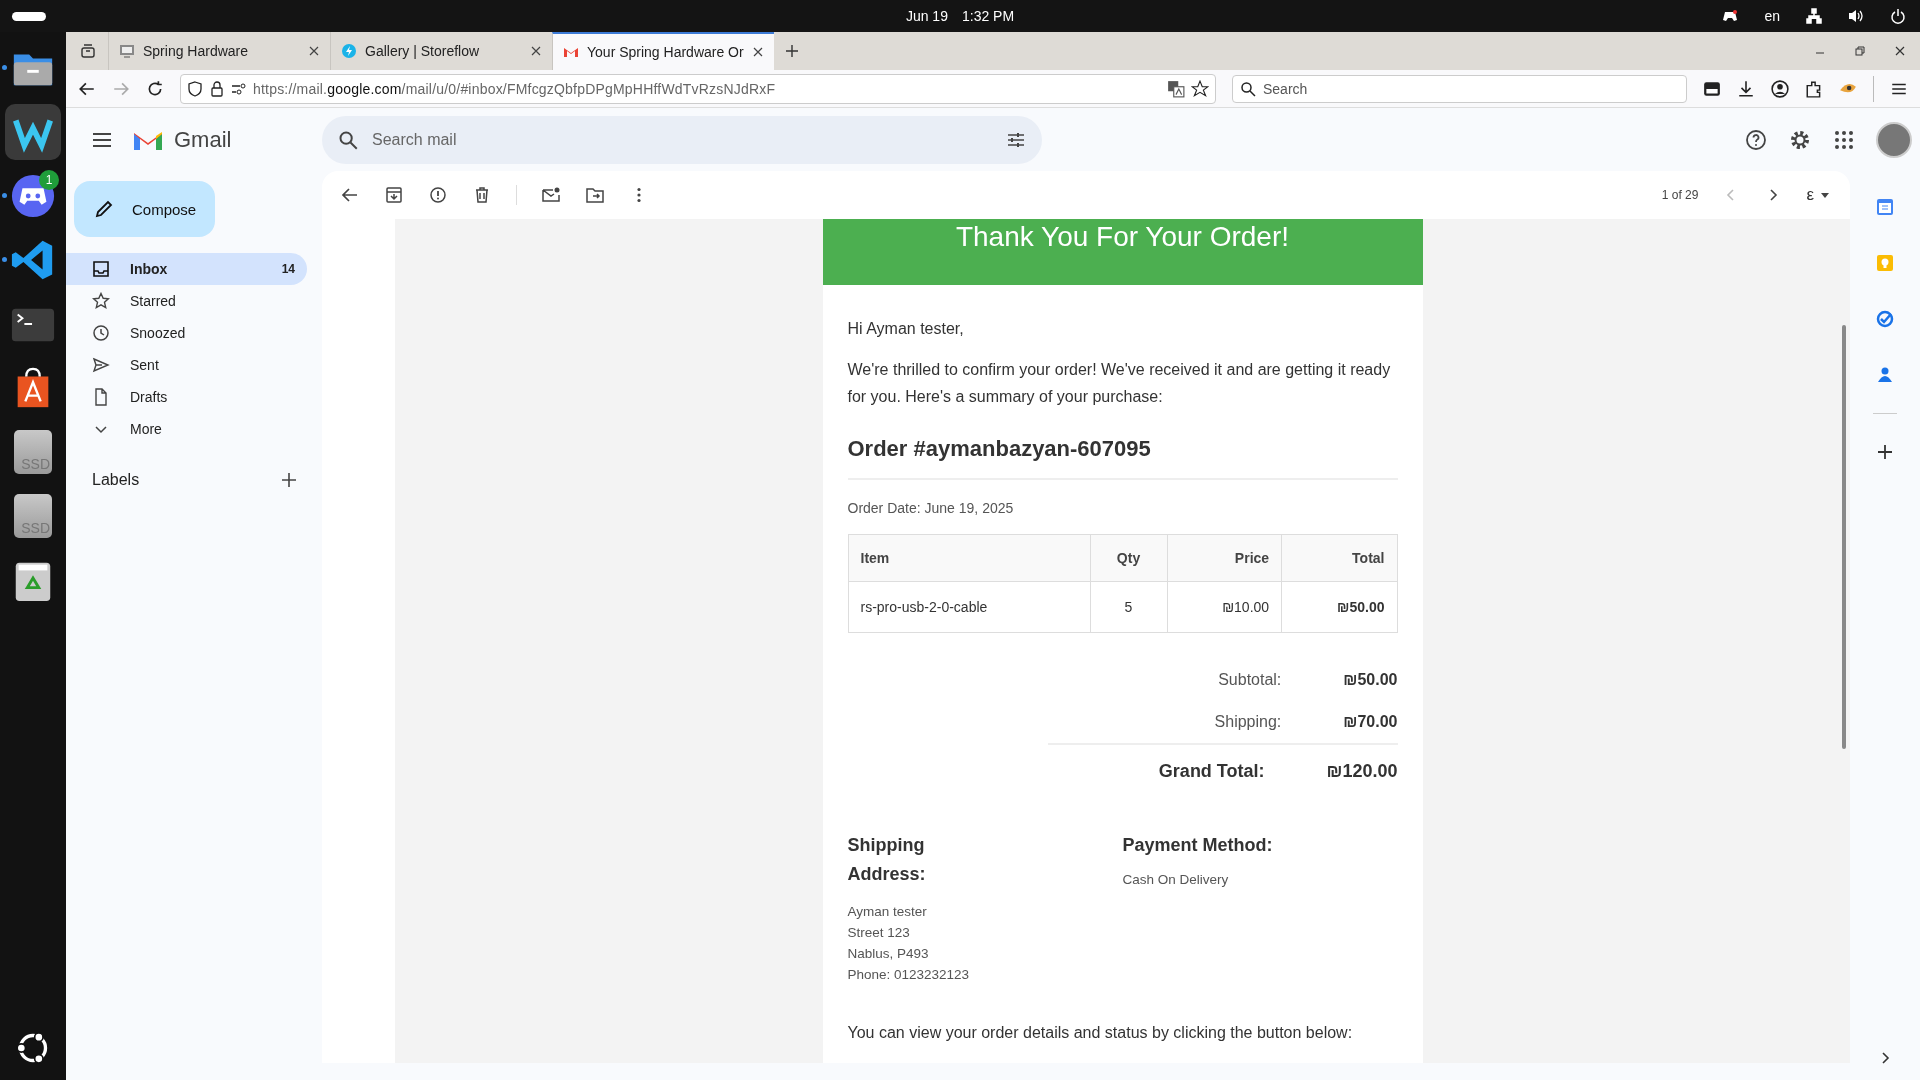  Describe the element at coordinates (1680, 195) in the screenshot. I see `pagination-text: 1 of 29` at that location.